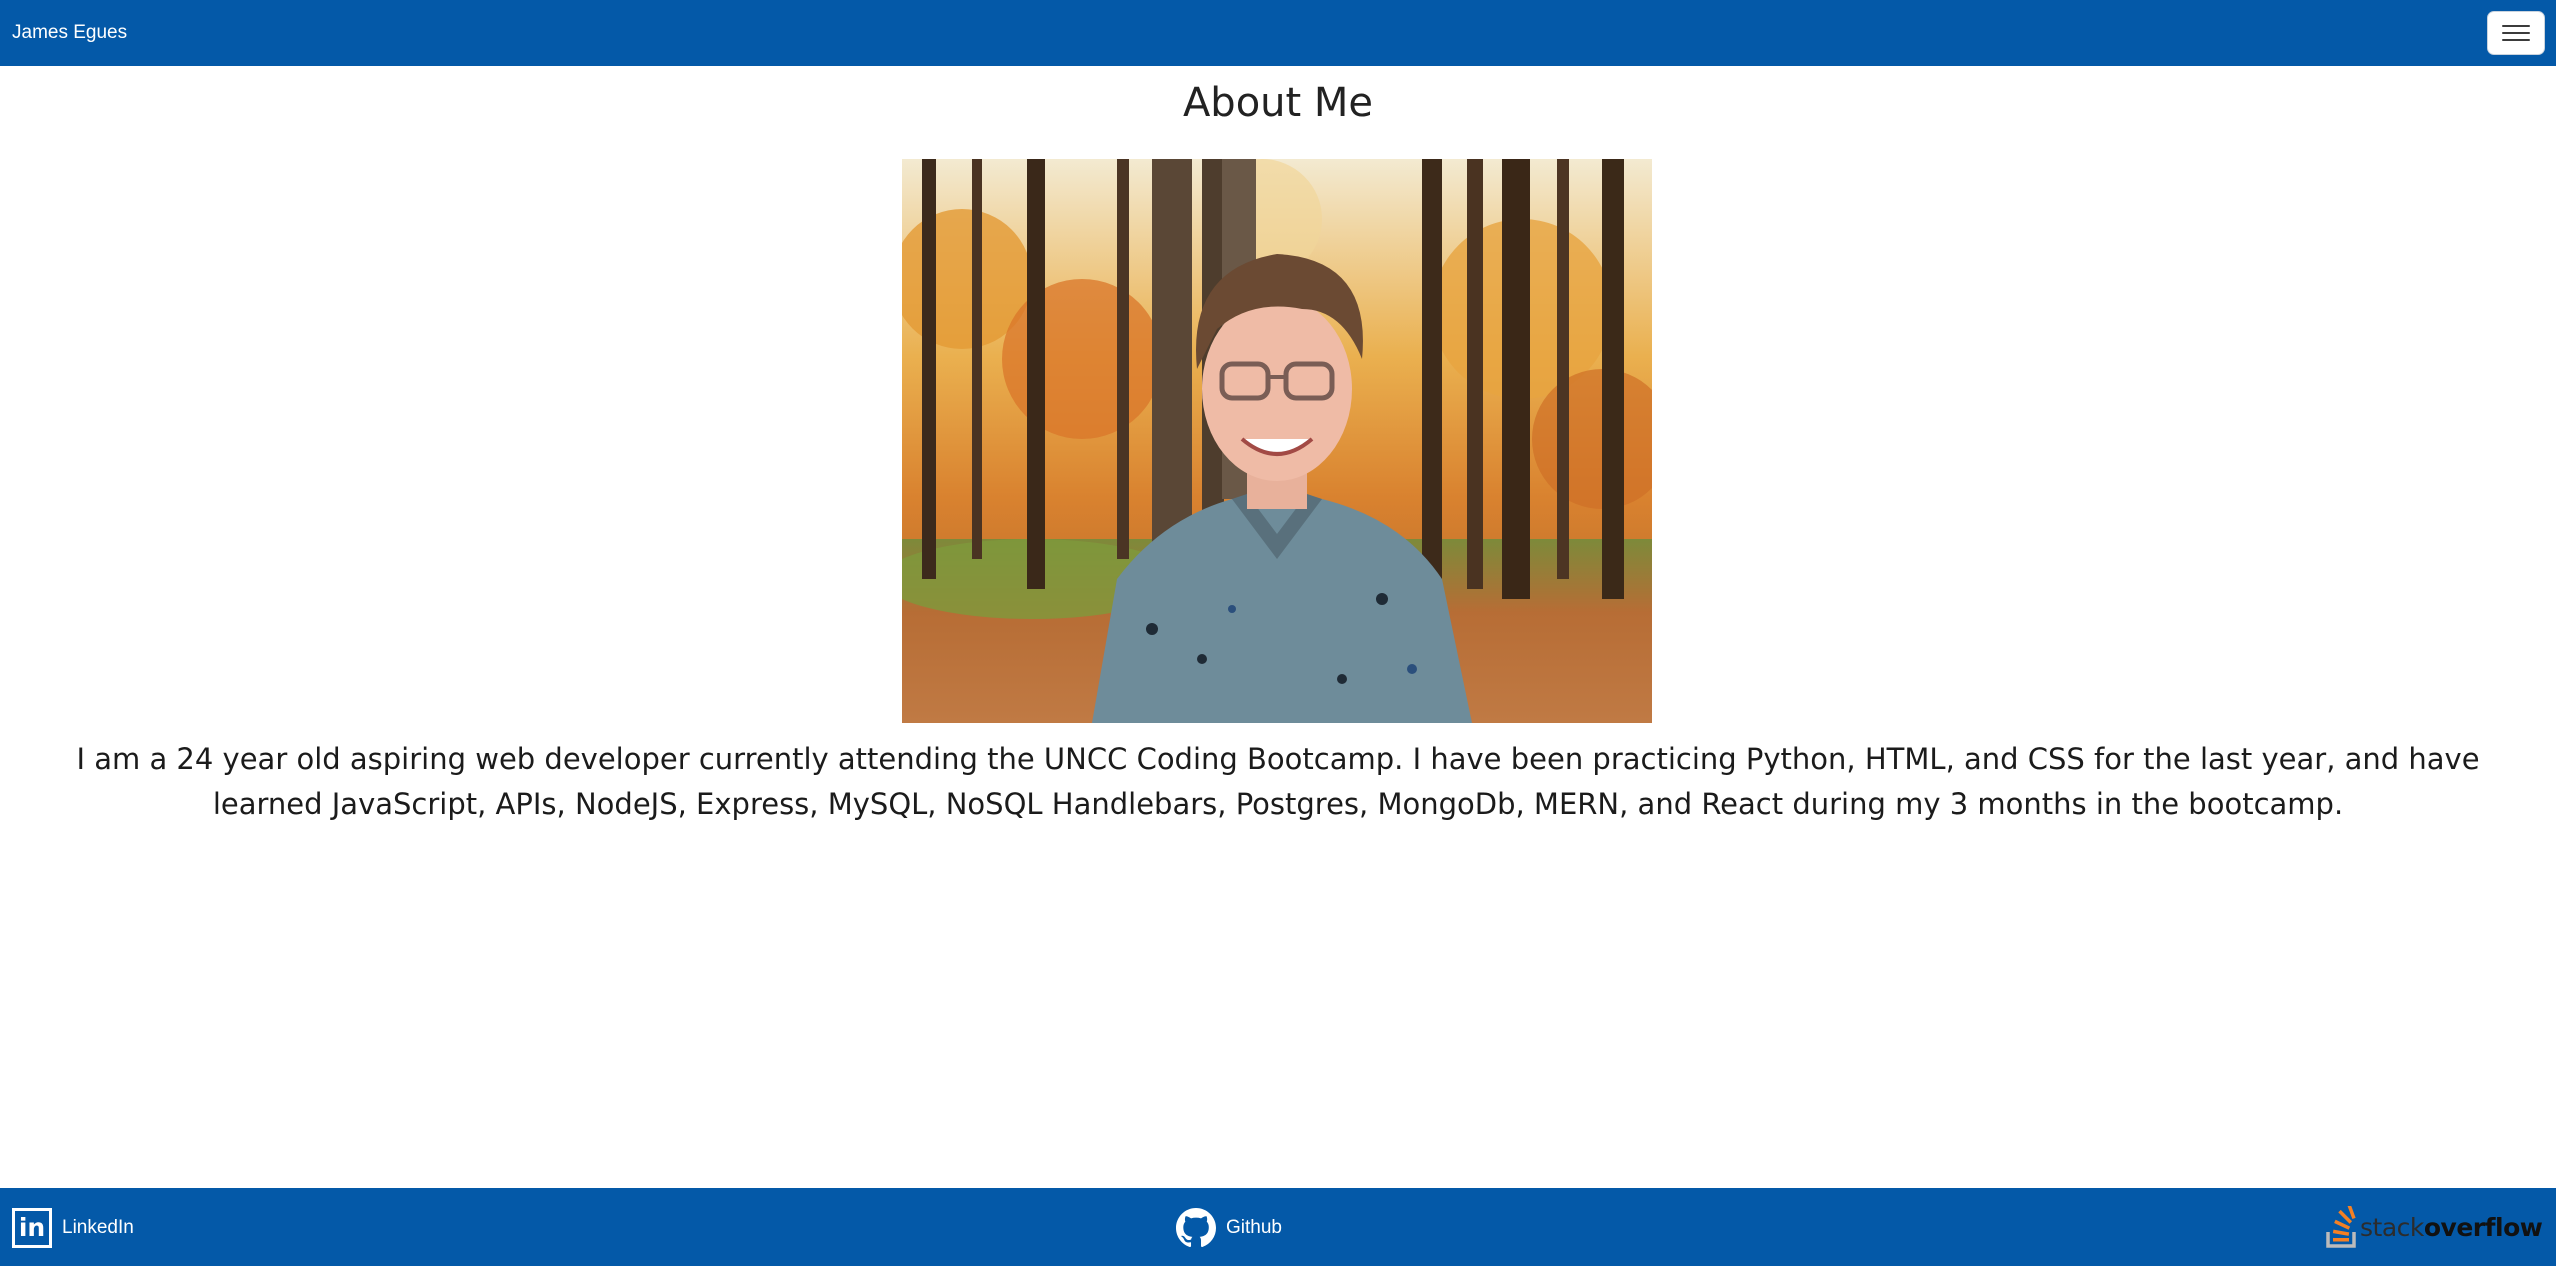  Describe the element at coordinates (1254, 1227) in the screenshot. I see `github-label: Github` at that location.